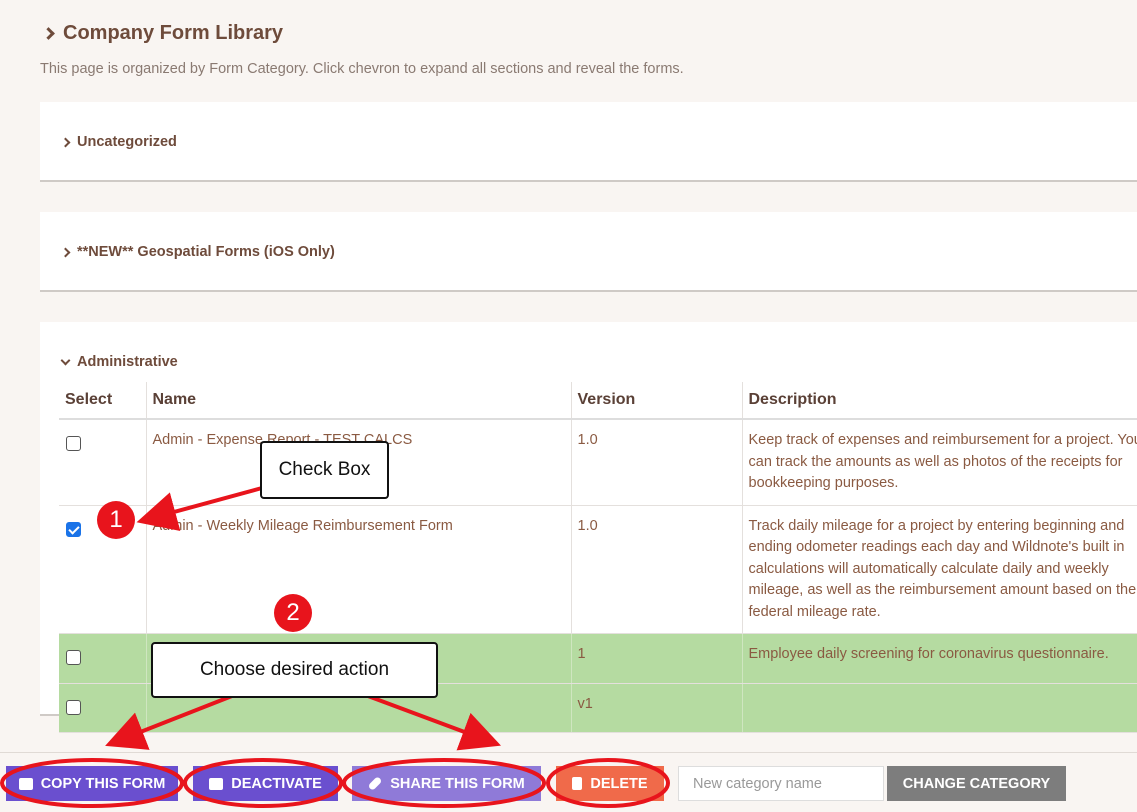 The image size is (1137, 812). I want to click on copy-icon, so click(25, 783).